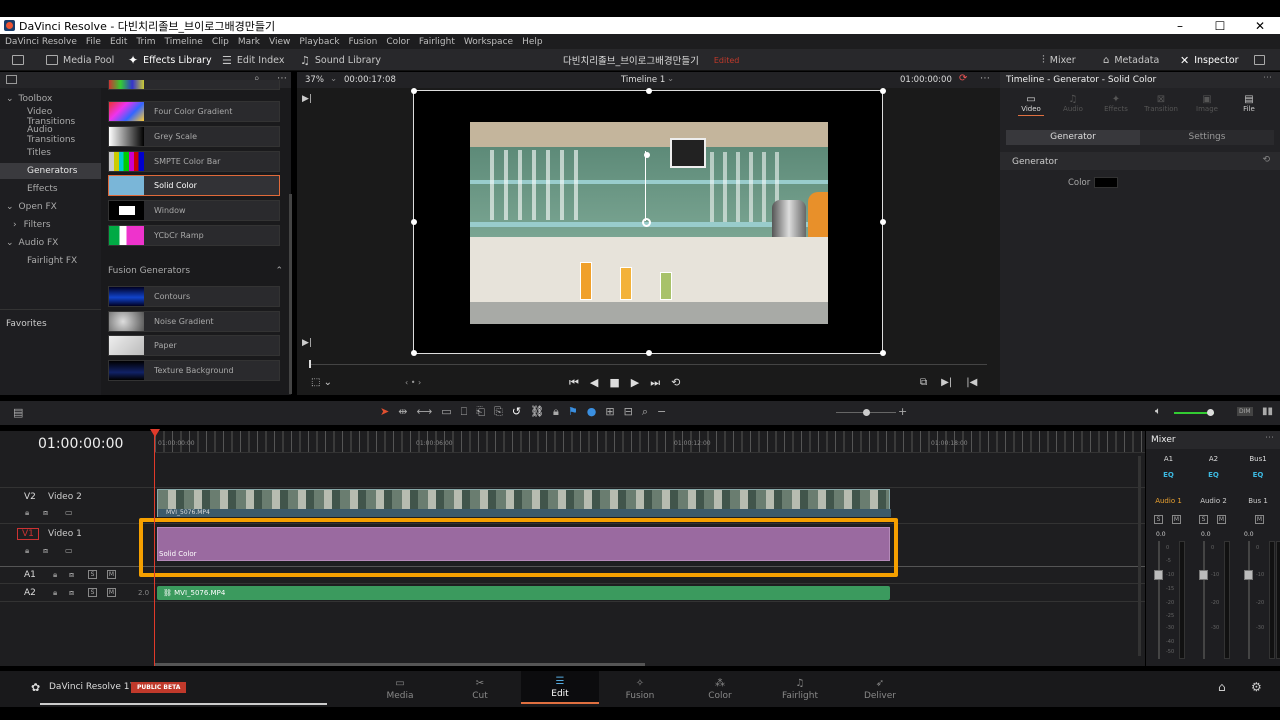 Image resolution: width=1280 pixels, height=720 pixels. Describe the element at coordinates (1106, 182) in the screenshot. I see `color-swatch` at that location.